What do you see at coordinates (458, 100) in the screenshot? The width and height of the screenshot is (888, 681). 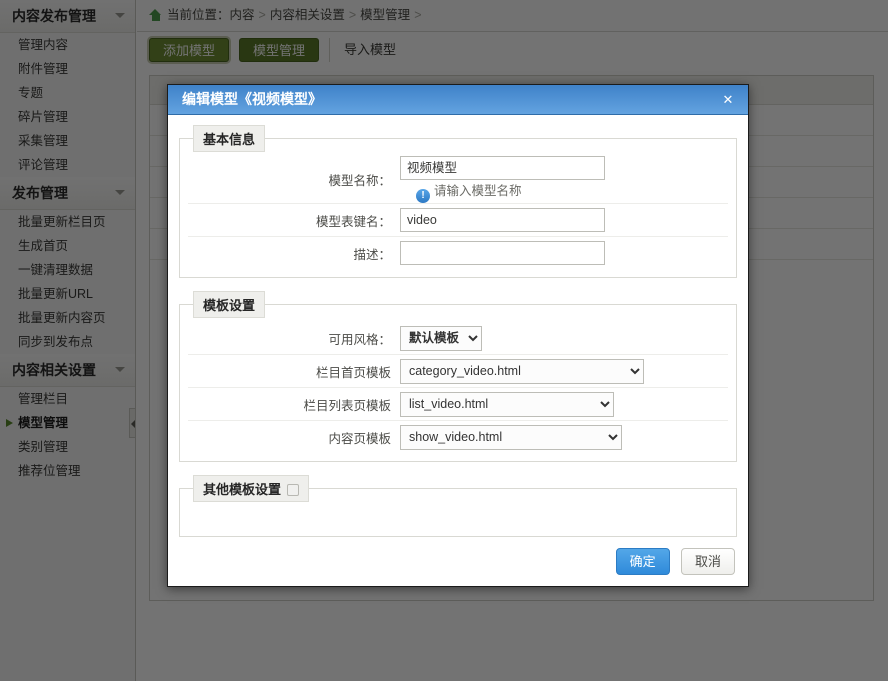 I see `dialog-title-bar: 编辑模型《视频模型》 ✕` at bounding box center [458, 100].